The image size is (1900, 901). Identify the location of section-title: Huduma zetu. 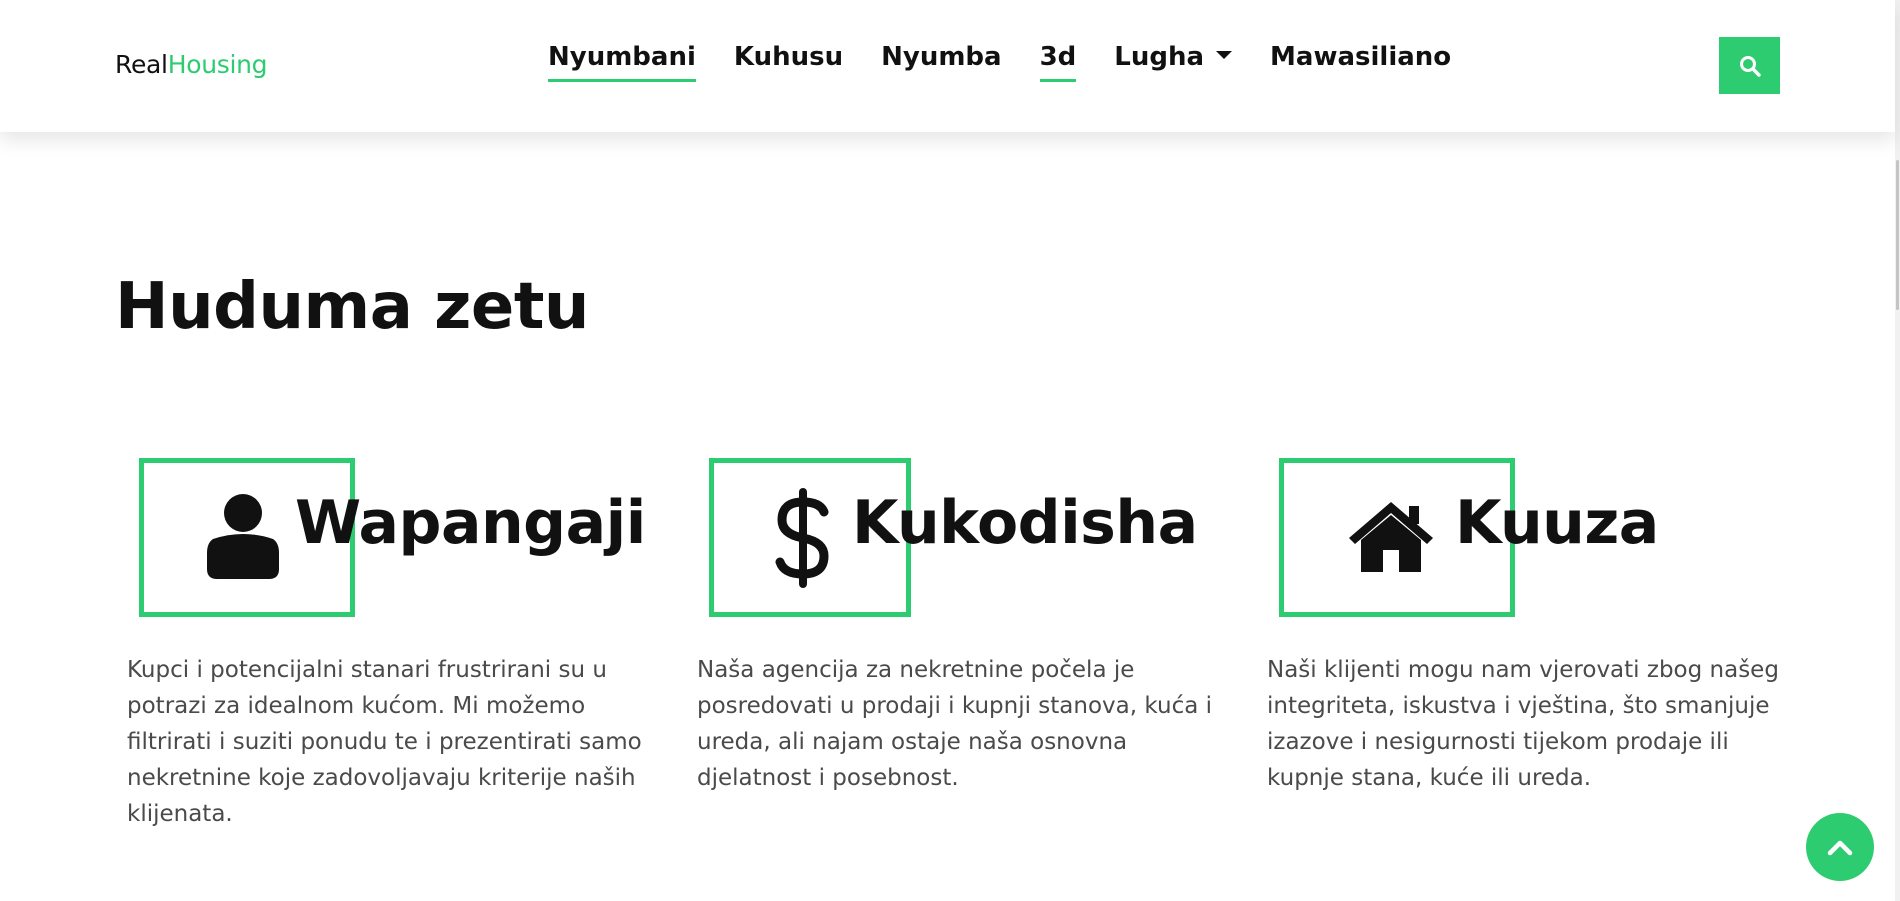
(352, 307).